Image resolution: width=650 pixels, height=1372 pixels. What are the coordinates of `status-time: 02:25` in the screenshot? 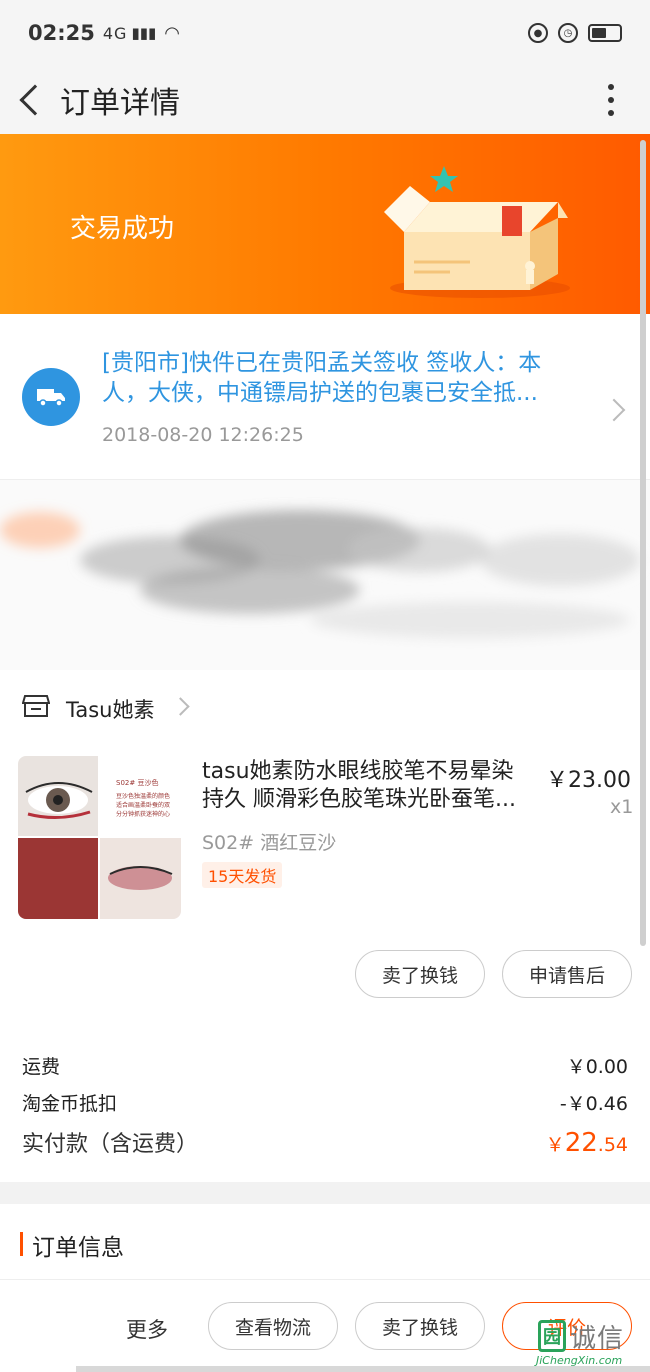 It's located at (61, 33).